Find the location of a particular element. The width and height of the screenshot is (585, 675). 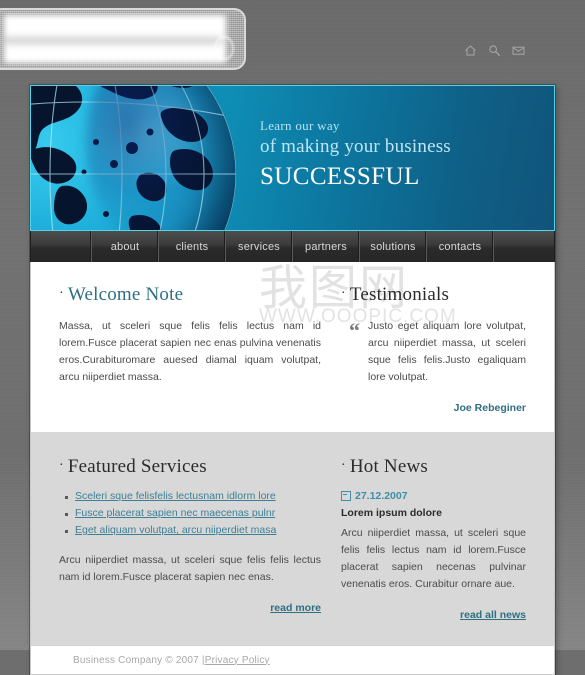

logo-image is located at coordinates (115, 39).